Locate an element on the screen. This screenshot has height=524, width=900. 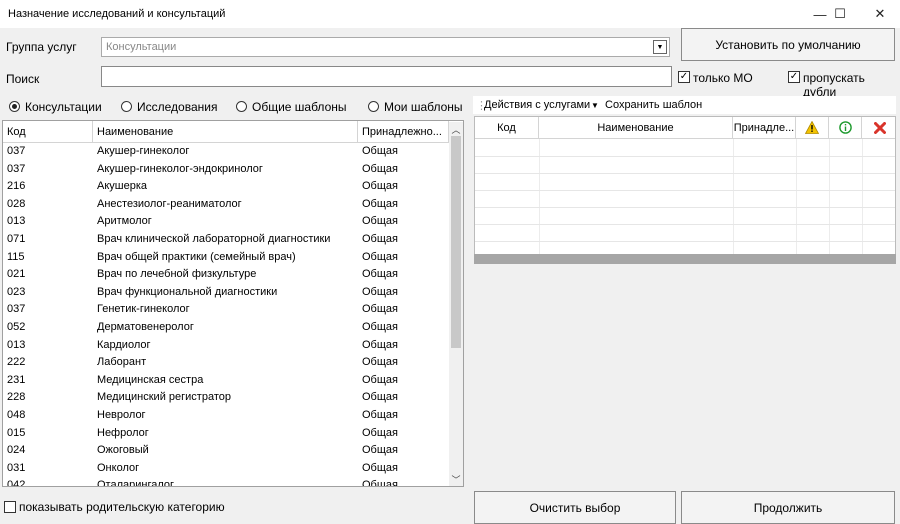
tab-common-templates-radio is located at coordinates (241, 106).